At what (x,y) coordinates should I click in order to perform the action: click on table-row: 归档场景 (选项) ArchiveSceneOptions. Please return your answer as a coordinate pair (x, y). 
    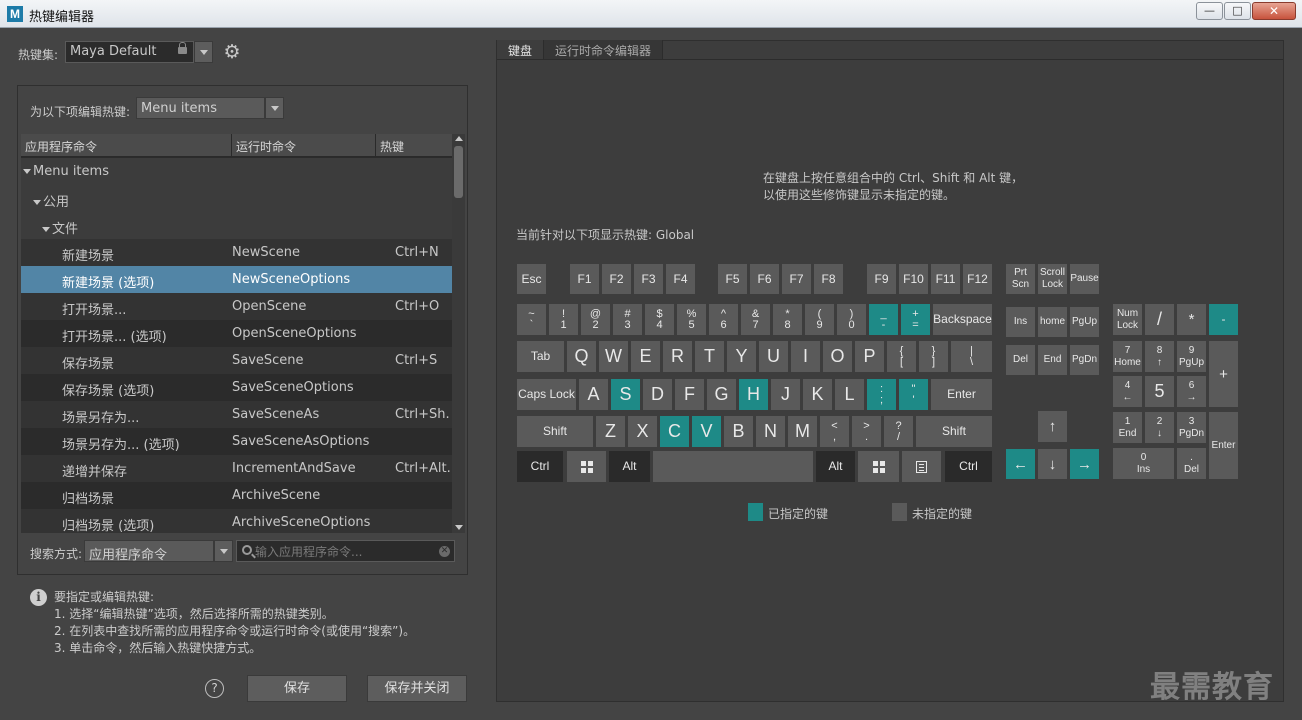
    Looking at the image, I should click on (237, 521).